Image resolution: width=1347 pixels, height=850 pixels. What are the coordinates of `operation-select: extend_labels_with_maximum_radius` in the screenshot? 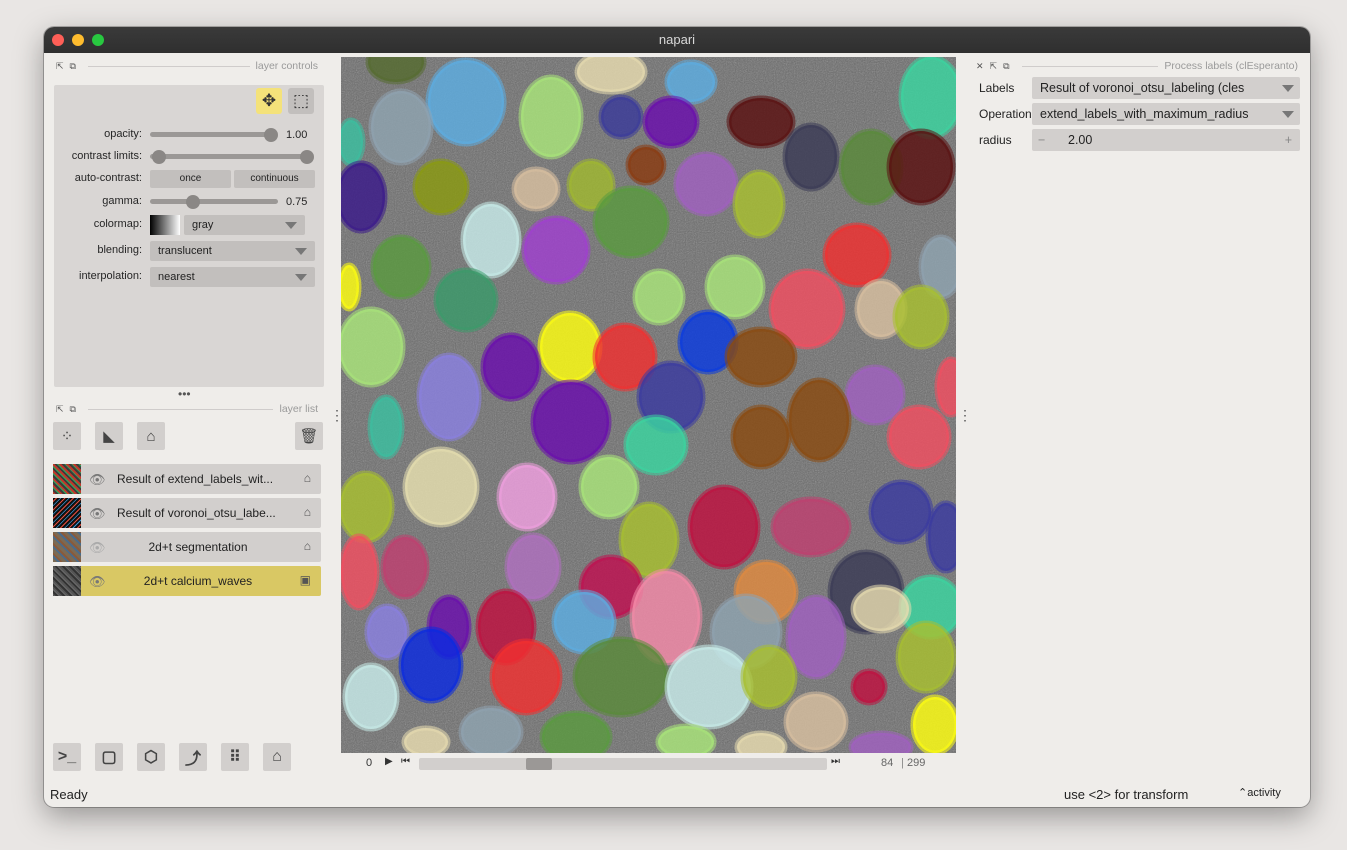 It's located at (1166, 114).